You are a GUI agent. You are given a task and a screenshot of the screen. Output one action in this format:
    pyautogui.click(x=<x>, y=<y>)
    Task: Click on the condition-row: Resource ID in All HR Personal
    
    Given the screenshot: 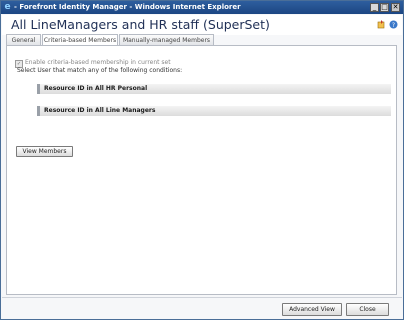 What is the action you would take?
    pyautogui.click(x=214, y=89)
    